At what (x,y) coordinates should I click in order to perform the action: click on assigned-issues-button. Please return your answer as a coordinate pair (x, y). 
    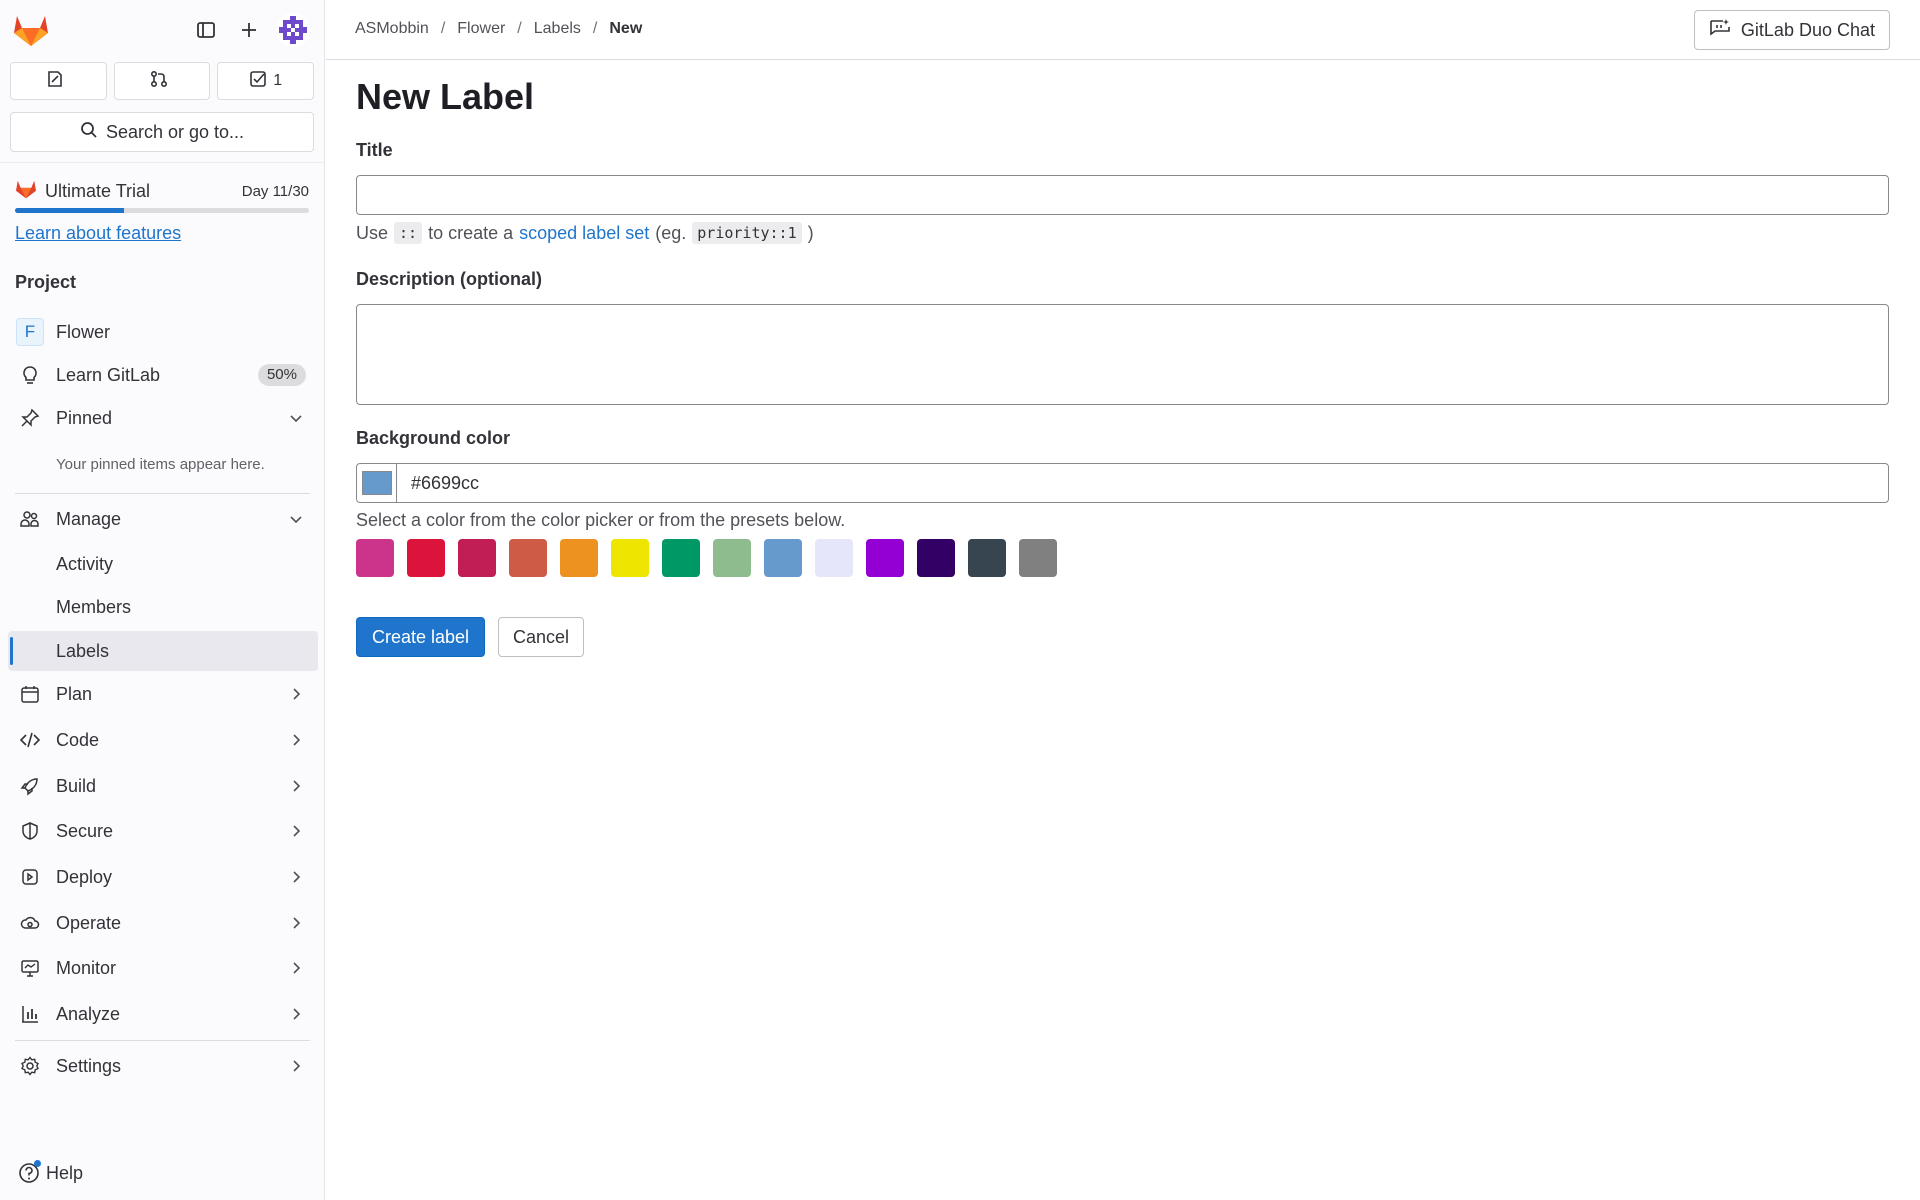
    Looking at the image, I should click on (58, 81).